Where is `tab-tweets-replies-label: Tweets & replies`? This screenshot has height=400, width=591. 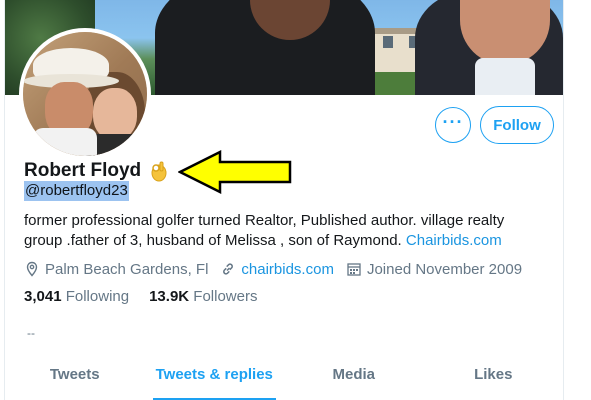 tab-tweets-replies-label: Tweets & replies is located at coordinates (214, 374).